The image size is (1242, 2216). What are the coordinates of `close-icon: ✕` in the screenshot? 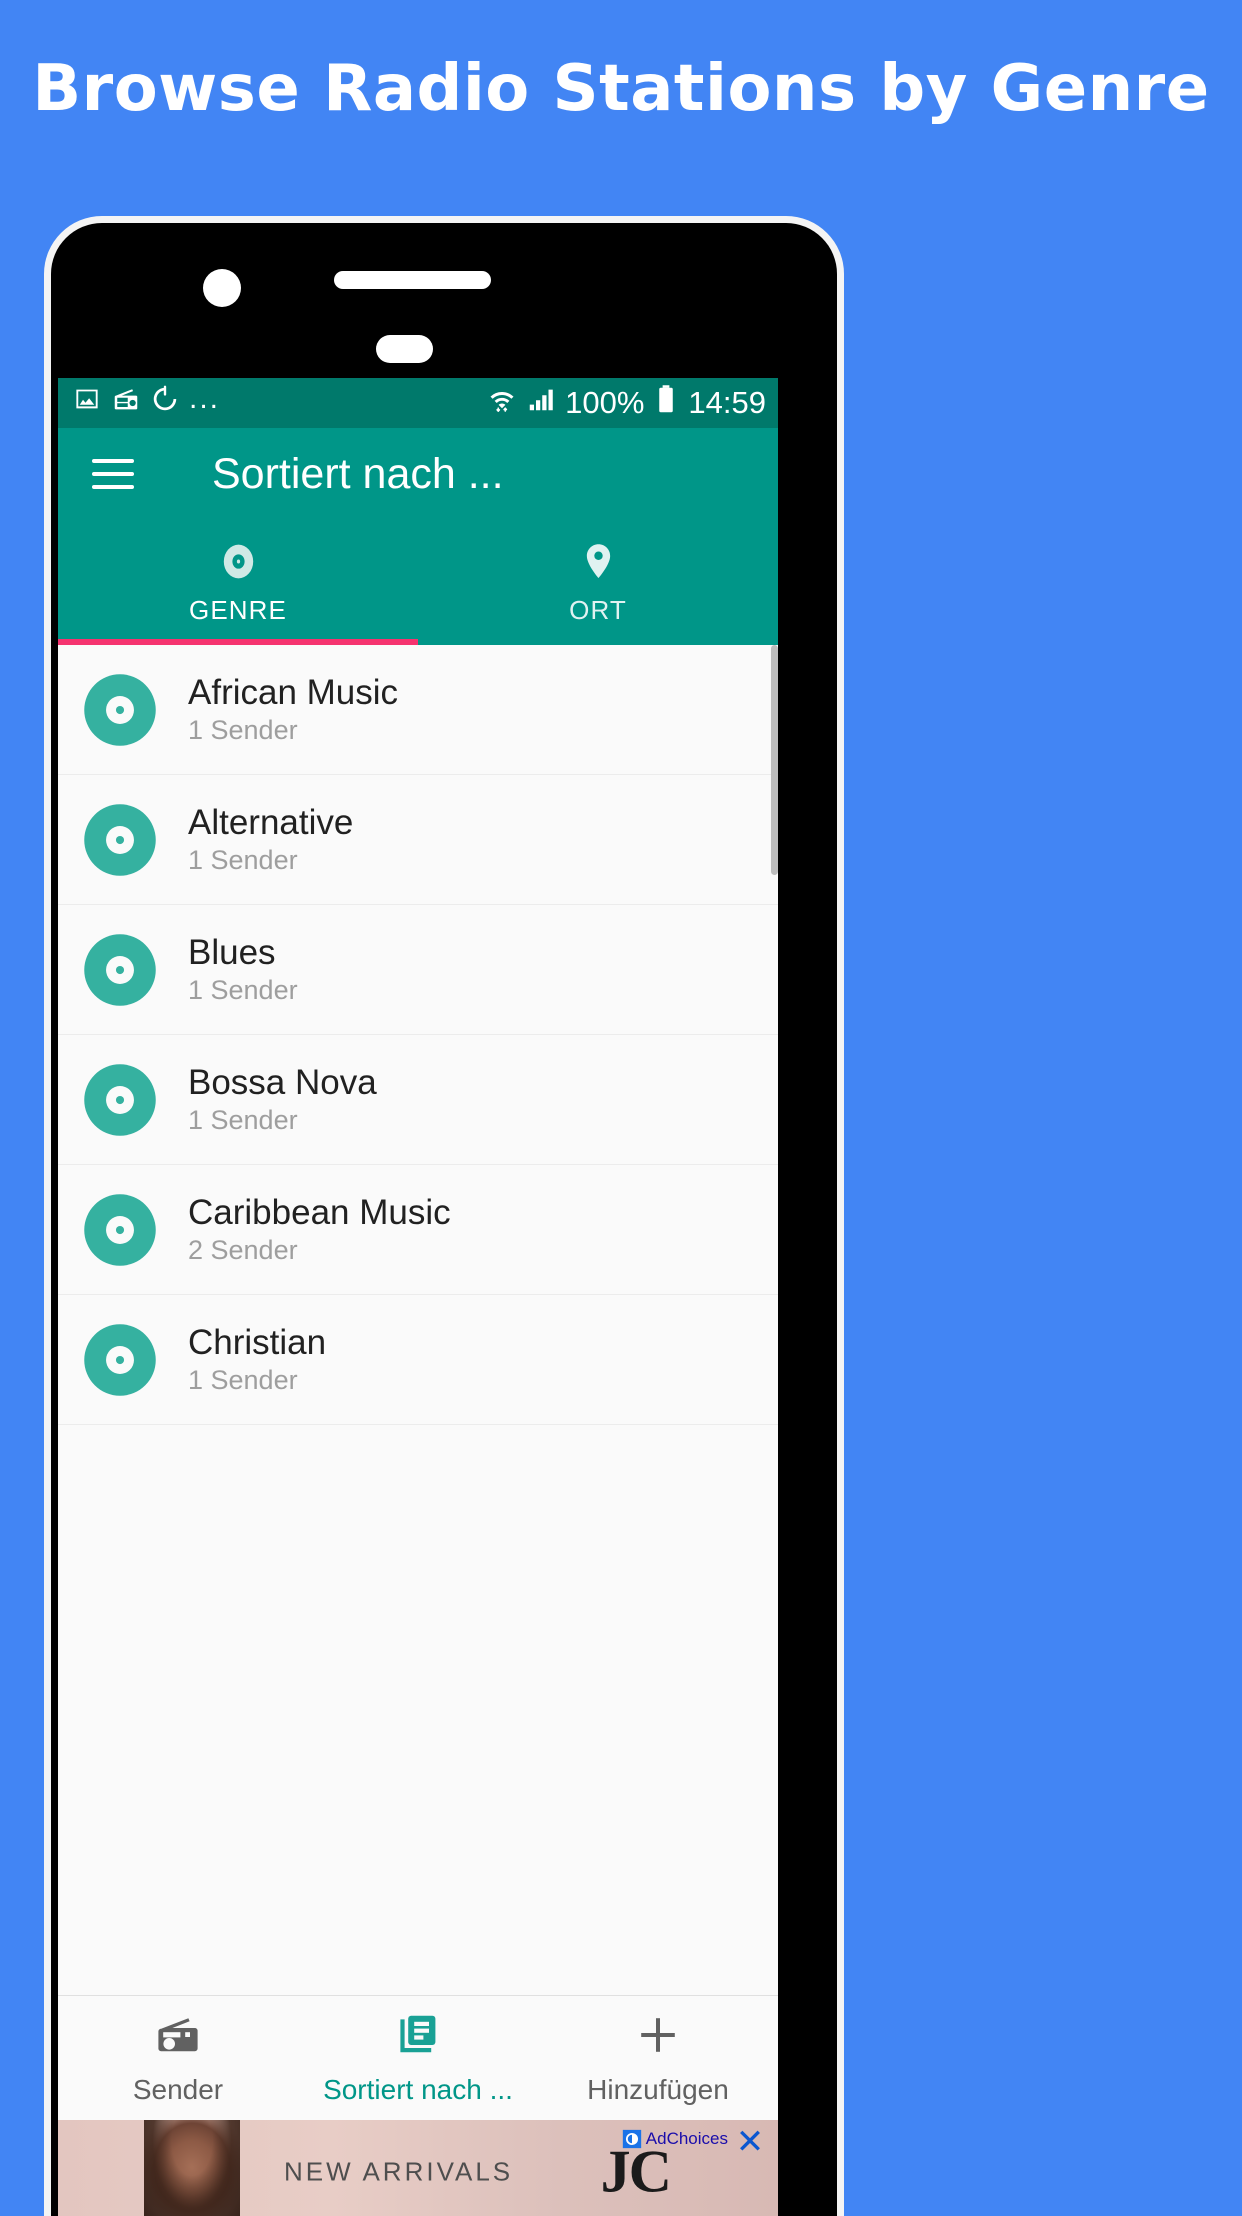 It's located at (750, 2142).